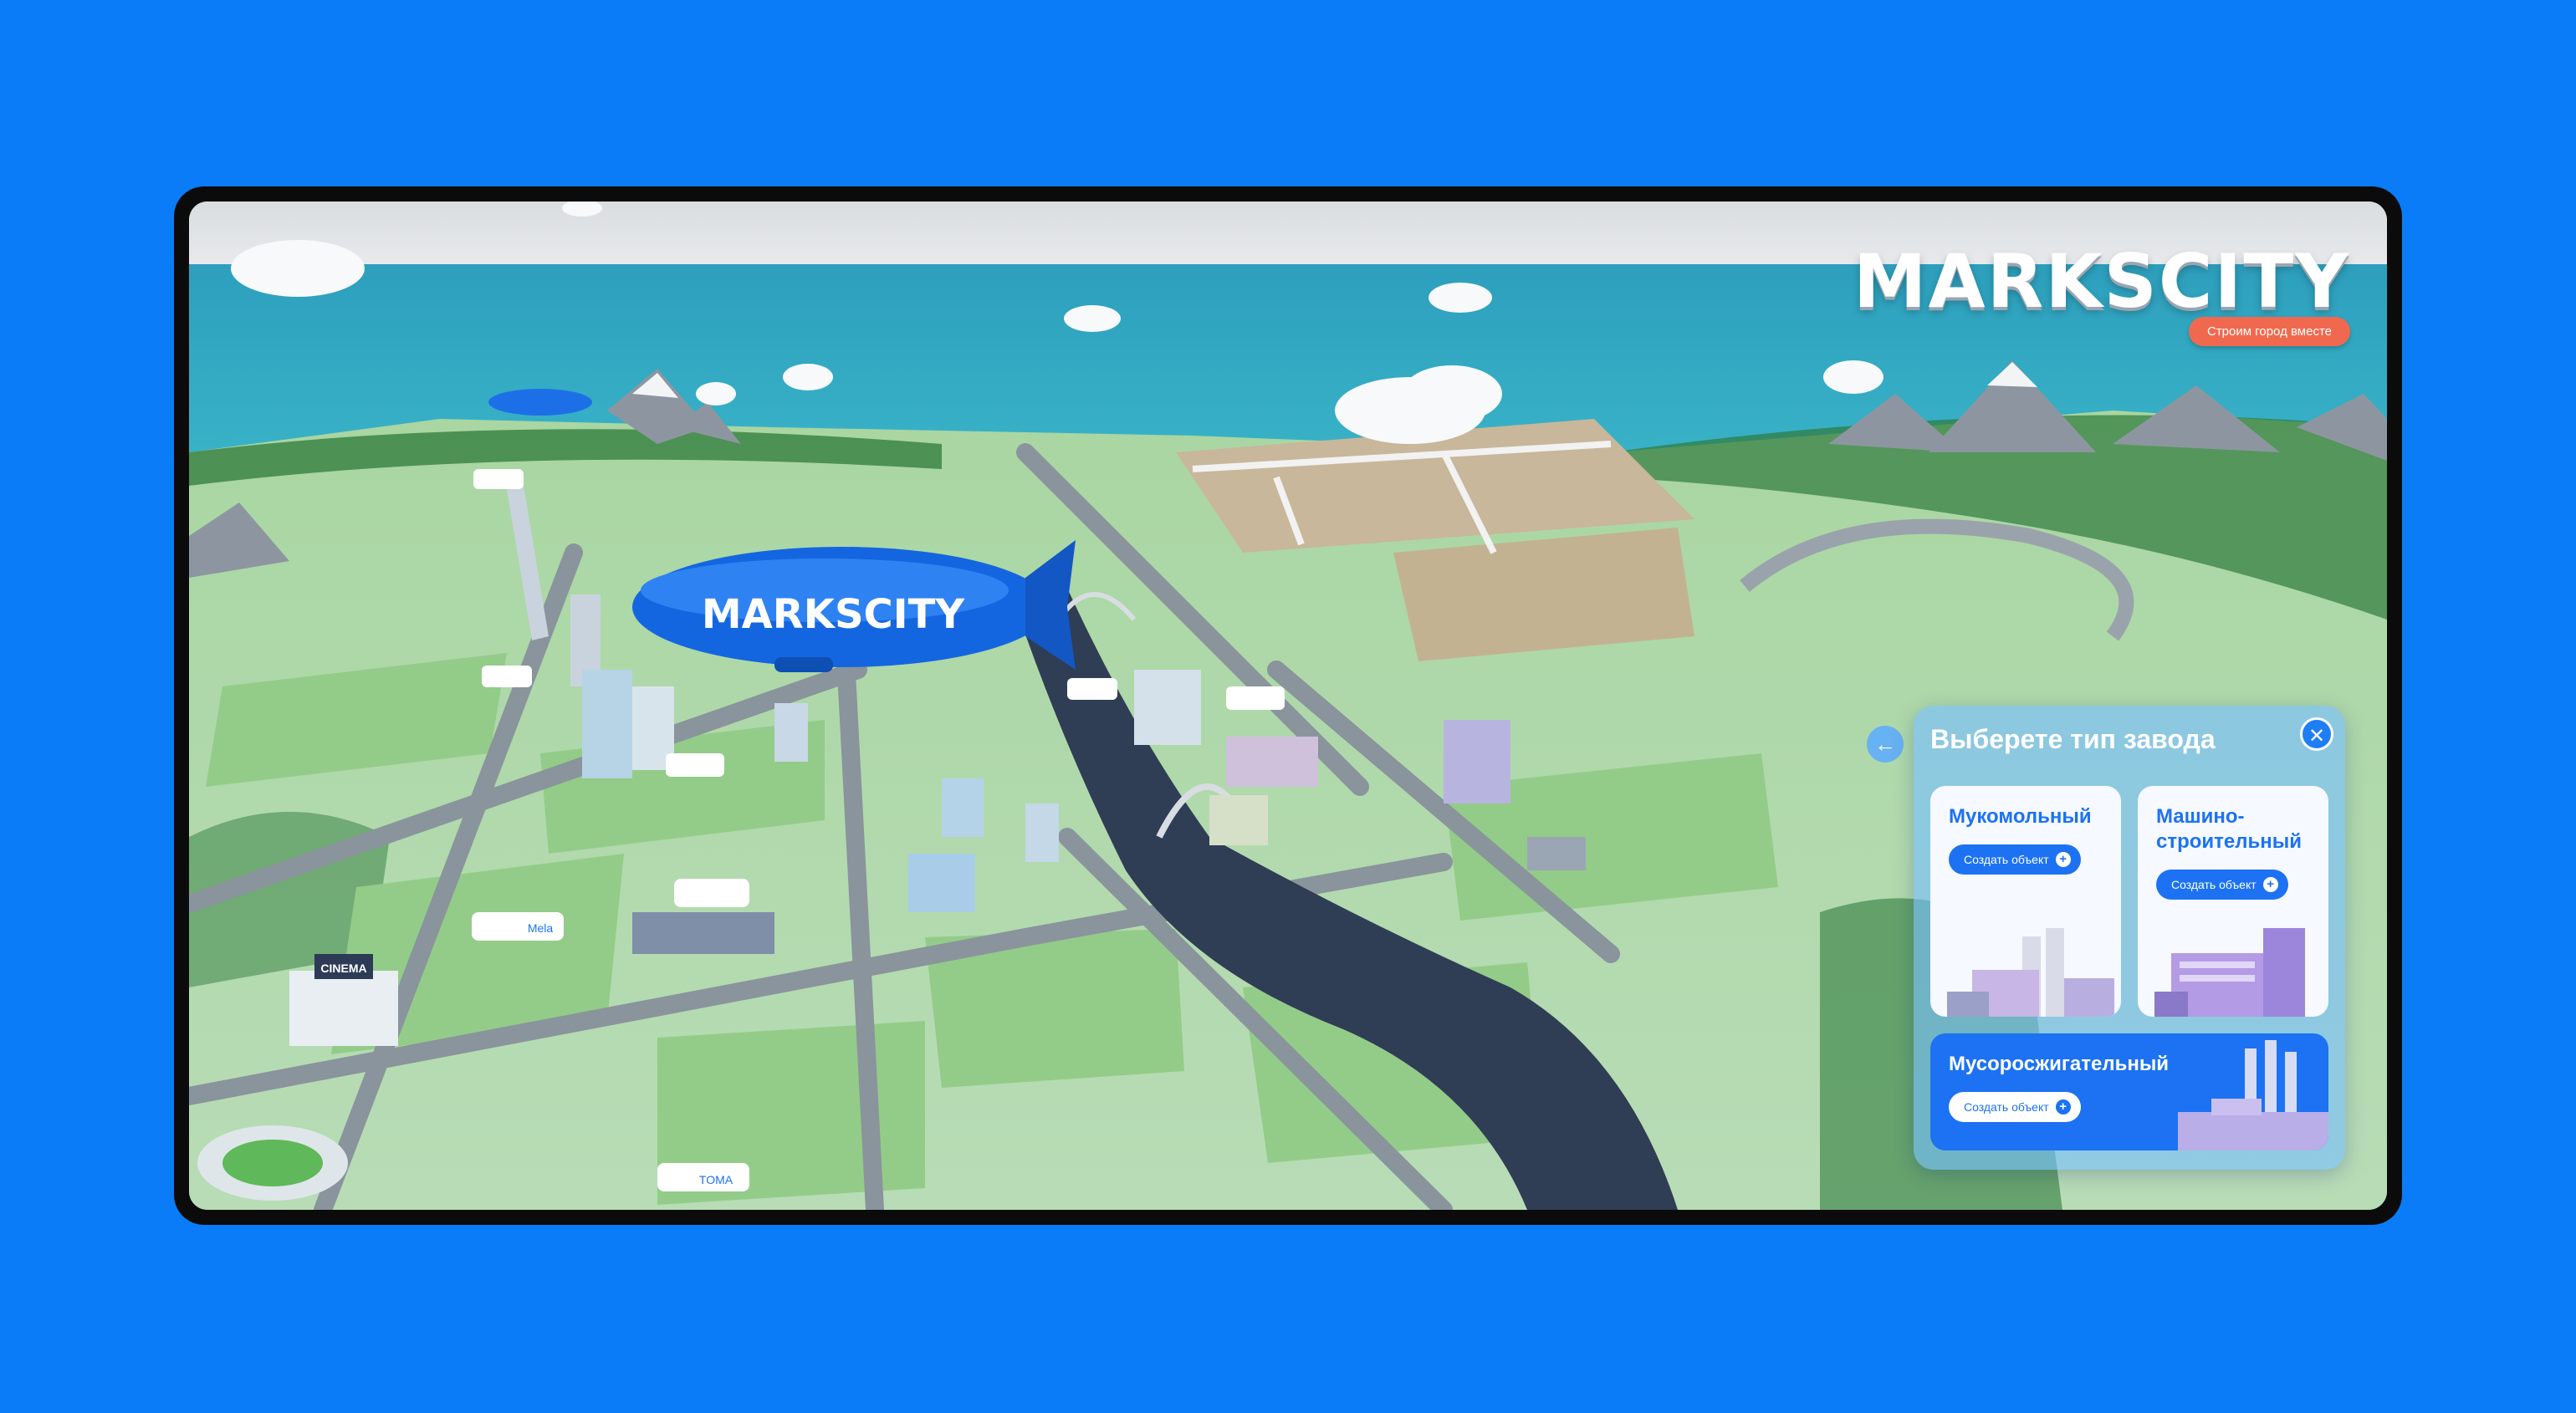 This screenshot has height=1413, width=2576. What do you see at coordinates (541, 928) in the screenshot?
I see `sign-mela: Mela` at bounding box center [541, 928].